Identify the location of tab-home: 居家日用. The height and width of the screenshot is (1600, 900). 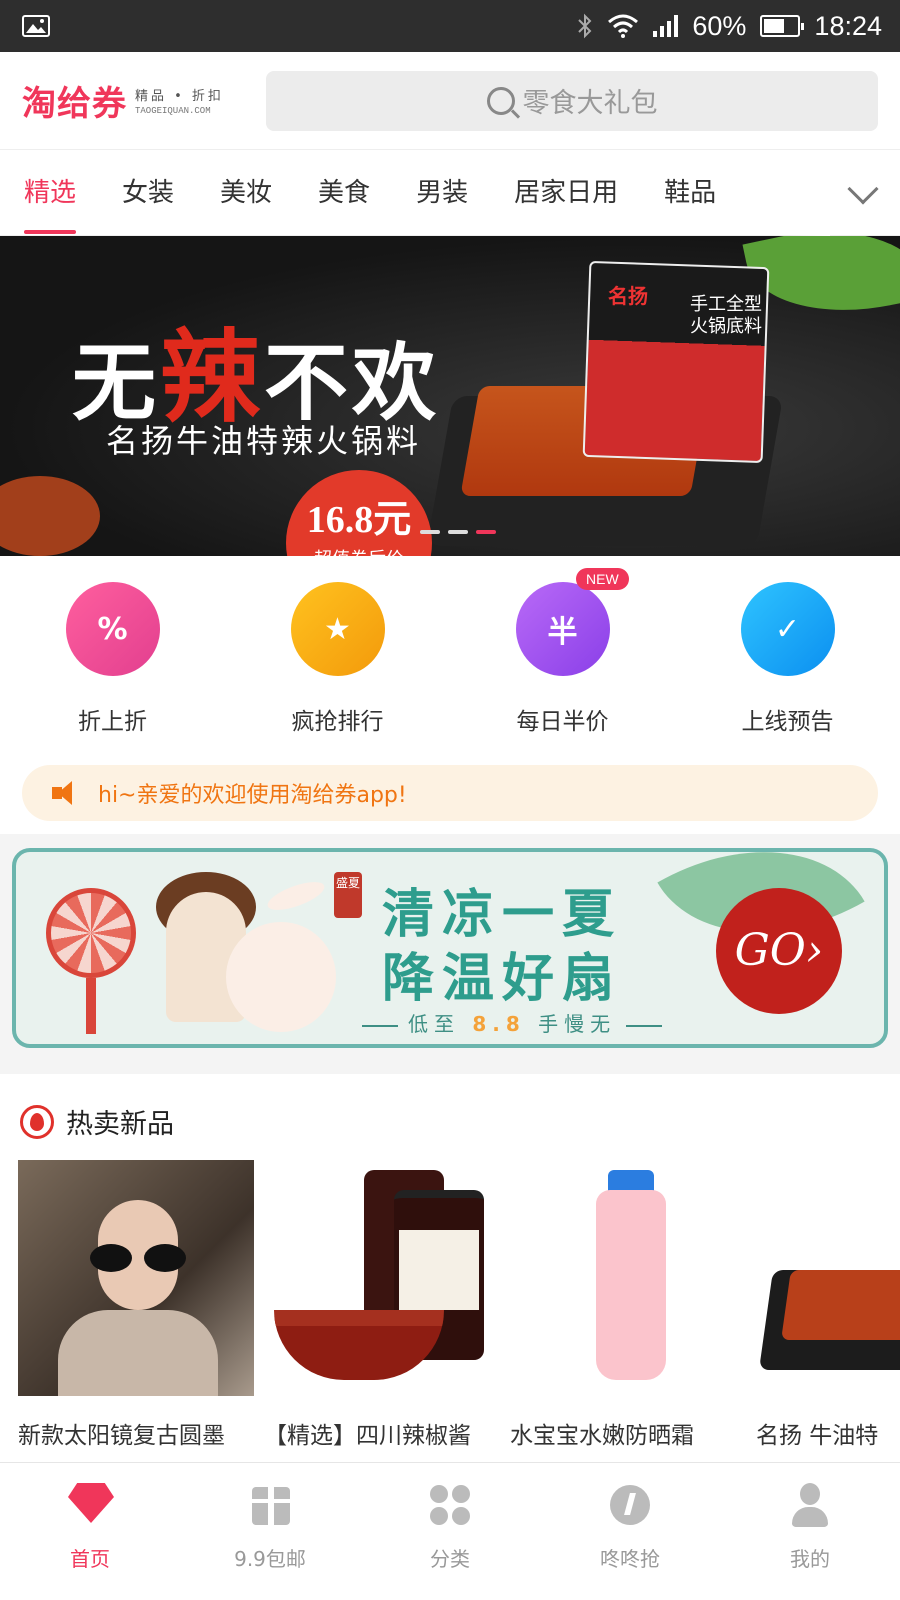
(566, 193).